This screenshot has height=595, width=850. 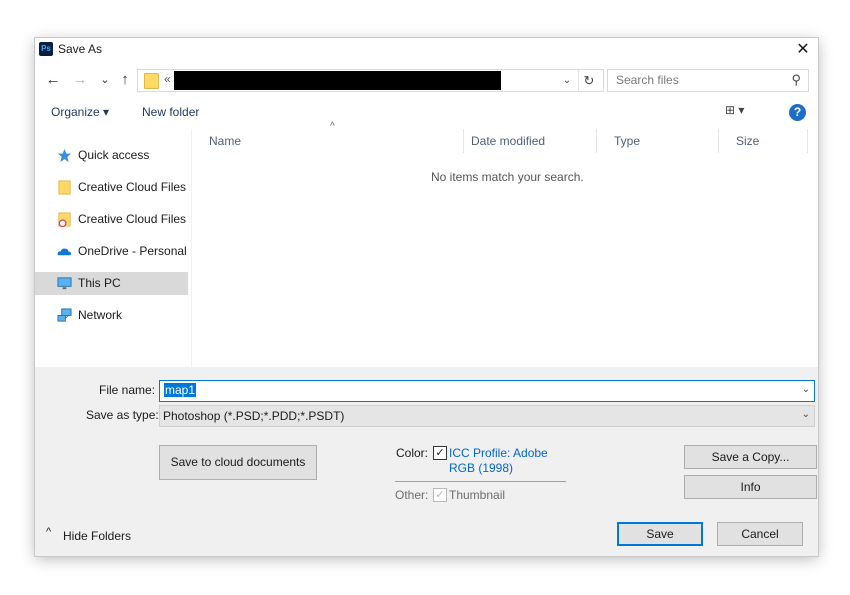 I want to click on sidebar-item-creative-cloud-files: Creative Cloud Files, so click(x=111, y=187).